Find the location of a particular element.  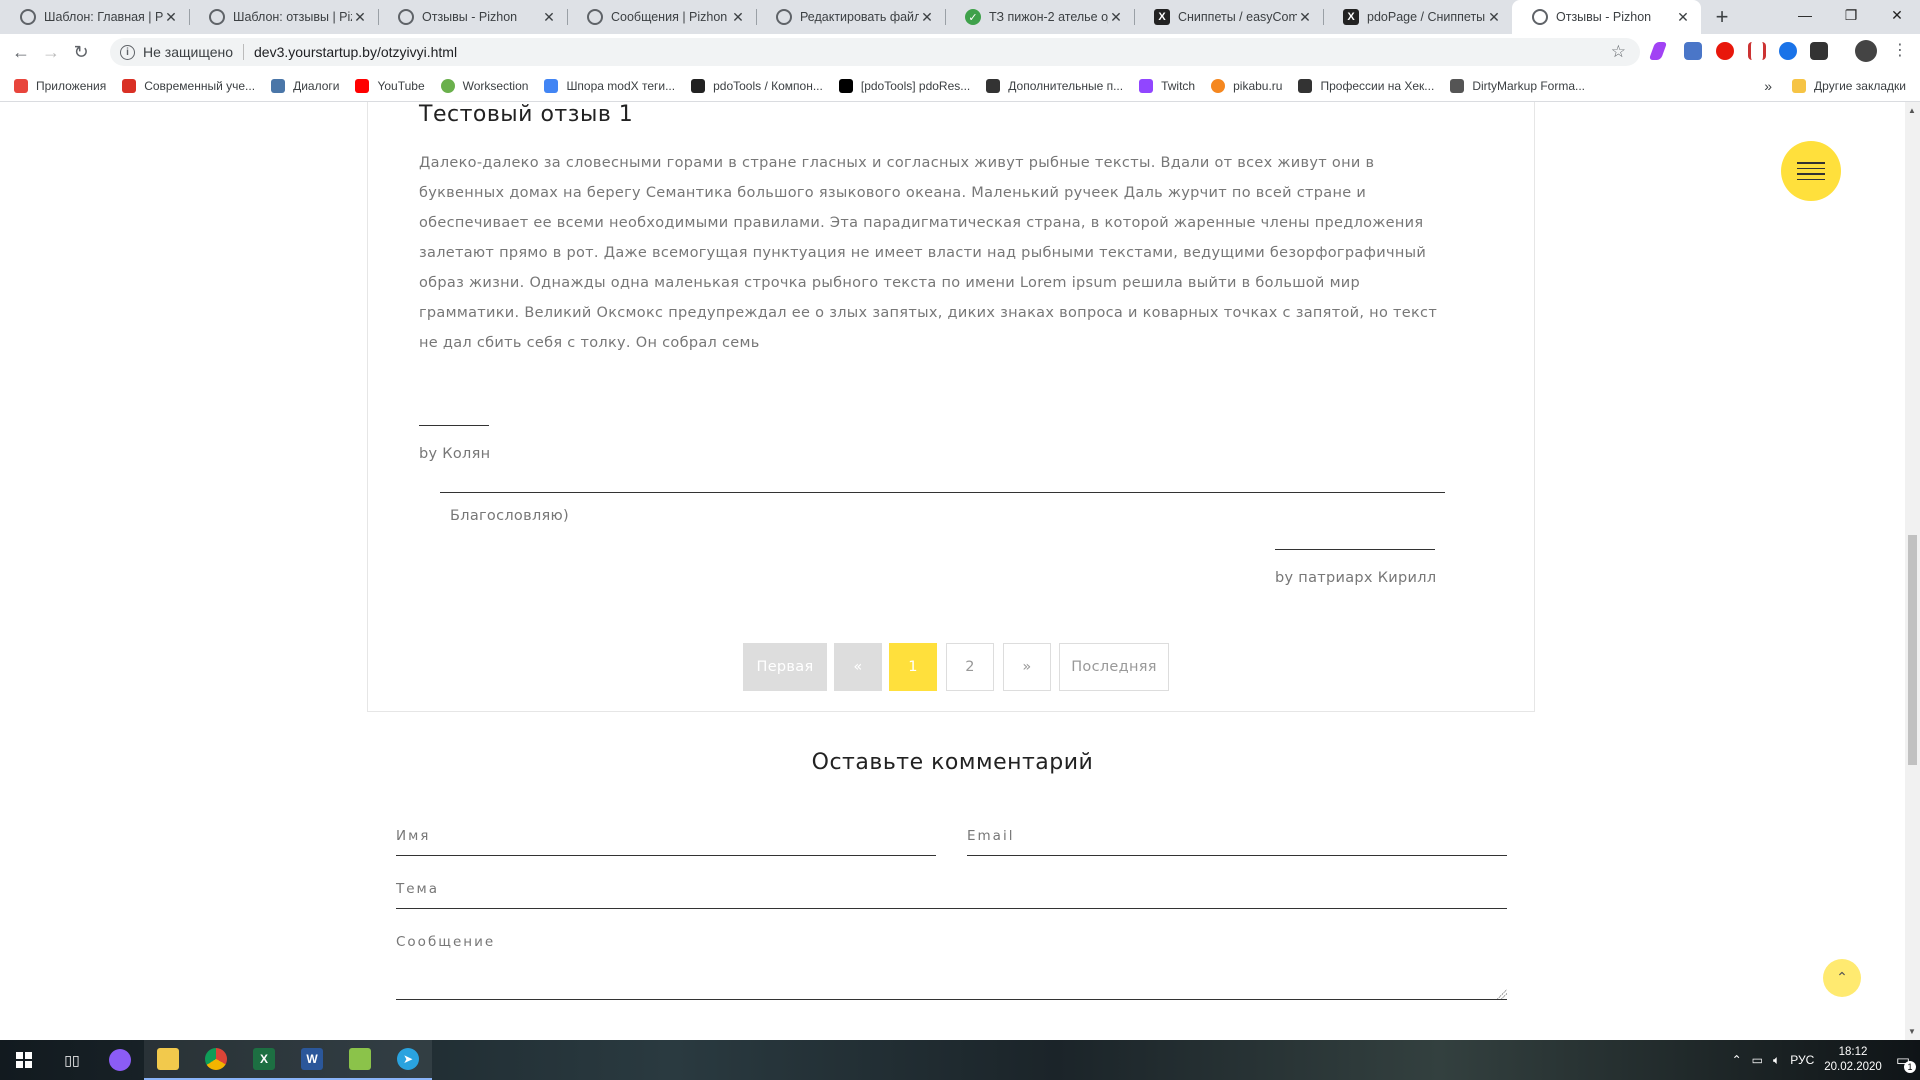

folder-icon is located at coordinates (1799, 86).